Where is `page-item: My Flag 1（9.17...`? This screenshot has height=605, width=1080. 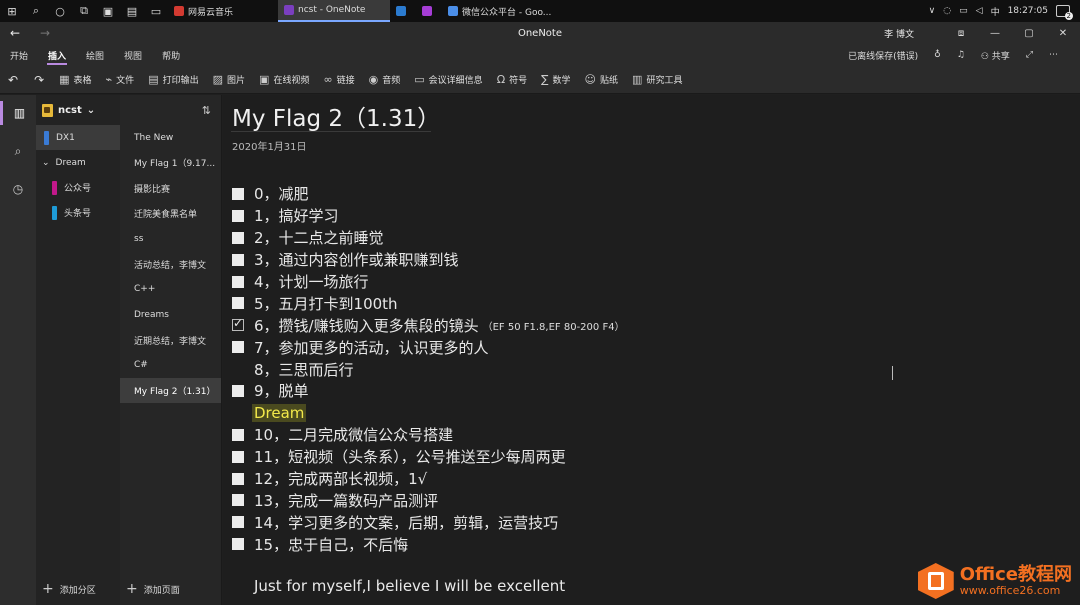
page-item: My Flag 1（9.17... is located at coordinates (170, 162).